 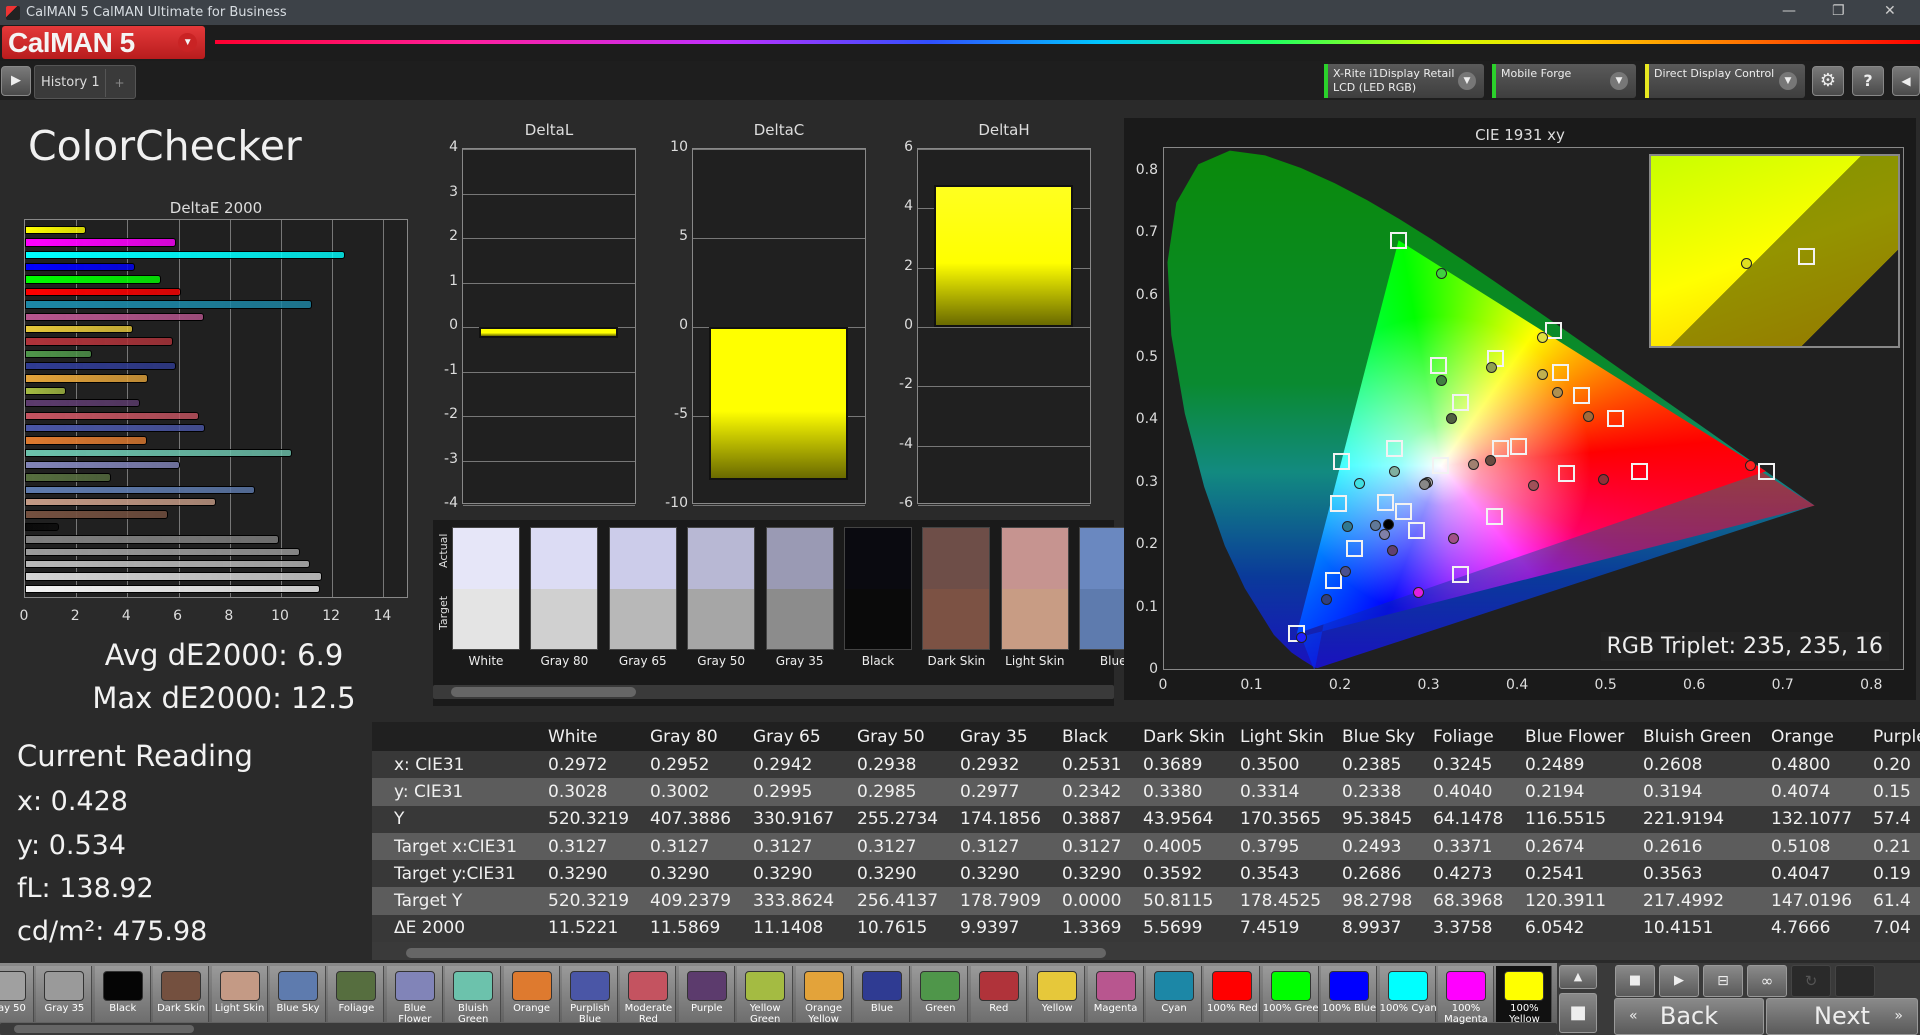 I want to click on patch-cyan: Cyan, so click(x=1174, y=994).